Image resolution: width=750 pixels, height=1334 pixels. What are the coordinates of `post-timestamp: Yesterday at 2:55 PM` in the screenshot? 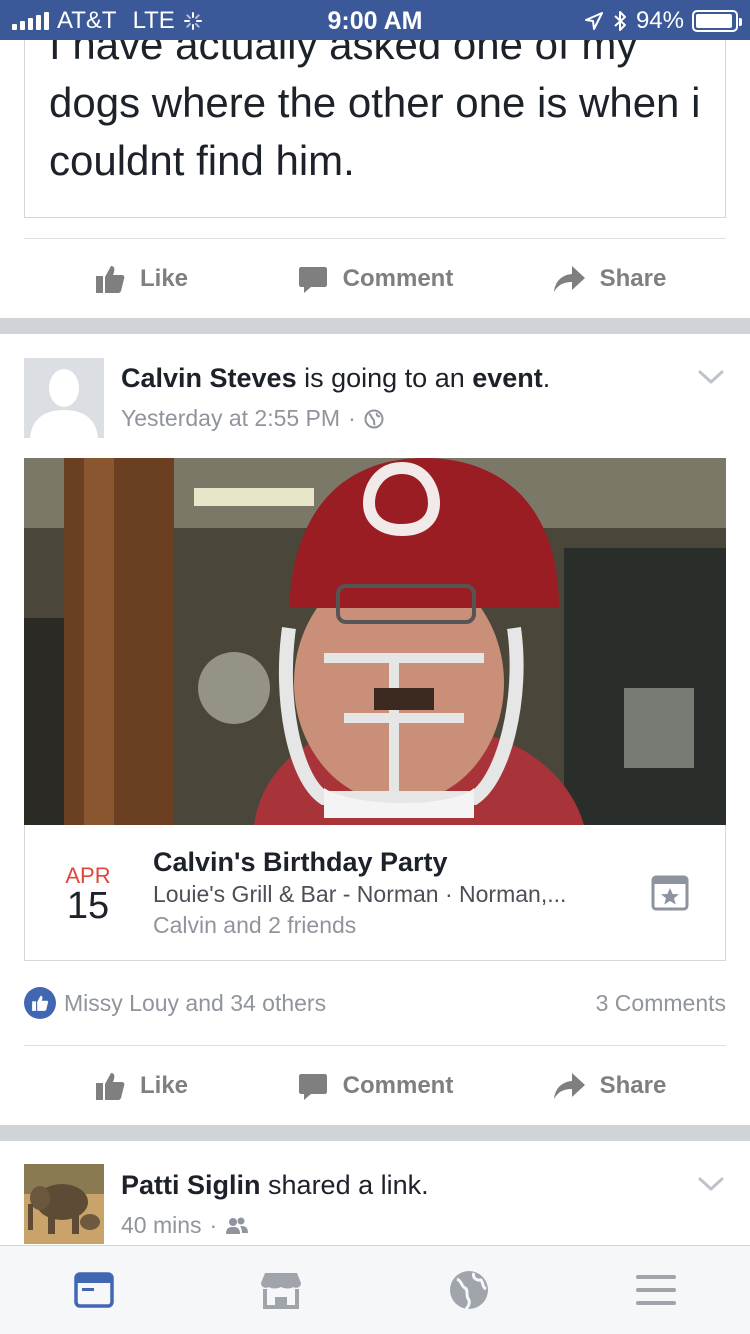 It's located at (230, 418).